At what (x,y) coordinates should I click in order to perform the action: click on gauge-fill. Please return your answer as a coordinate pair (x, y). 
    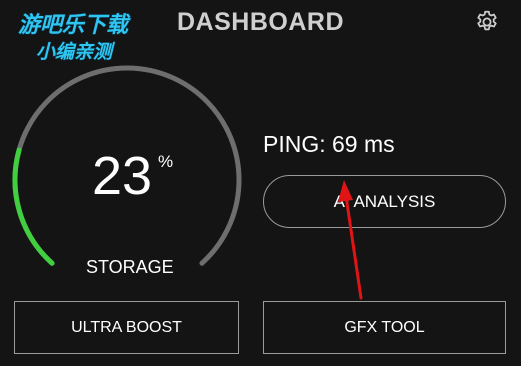
    Looking at the image, I should click on (33, 206).